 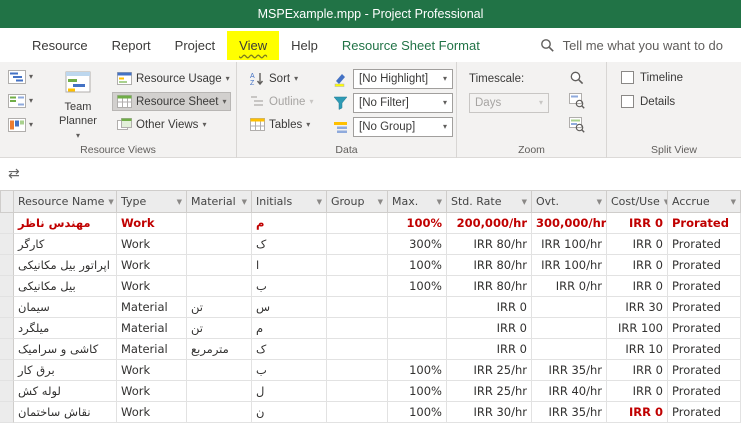 What do you see at coordinates (489, 201) in the screenshot?
I see `column-header-std-rate: Std. Rate ▼` at bounding box center [489, 201].